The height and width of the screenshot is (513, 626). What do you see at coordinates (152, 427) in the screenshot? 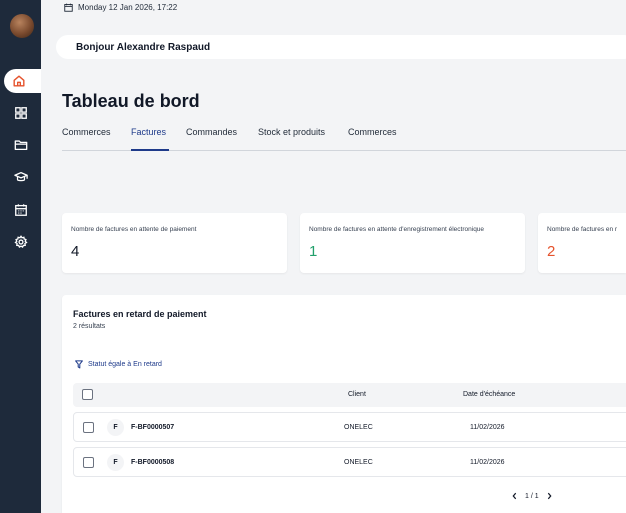
I see `invoice-number: F-BF0000507` at bounding box center [152, 427].